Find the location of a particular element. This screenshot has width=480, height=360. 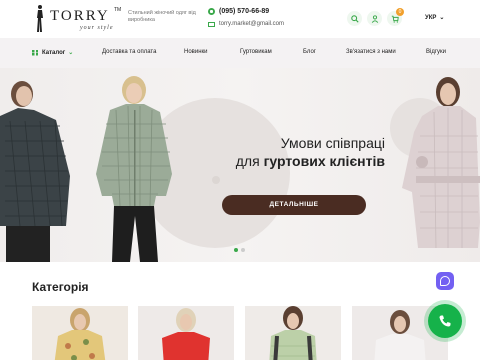

logo-tm: TM is located at coordinates (118, 10).